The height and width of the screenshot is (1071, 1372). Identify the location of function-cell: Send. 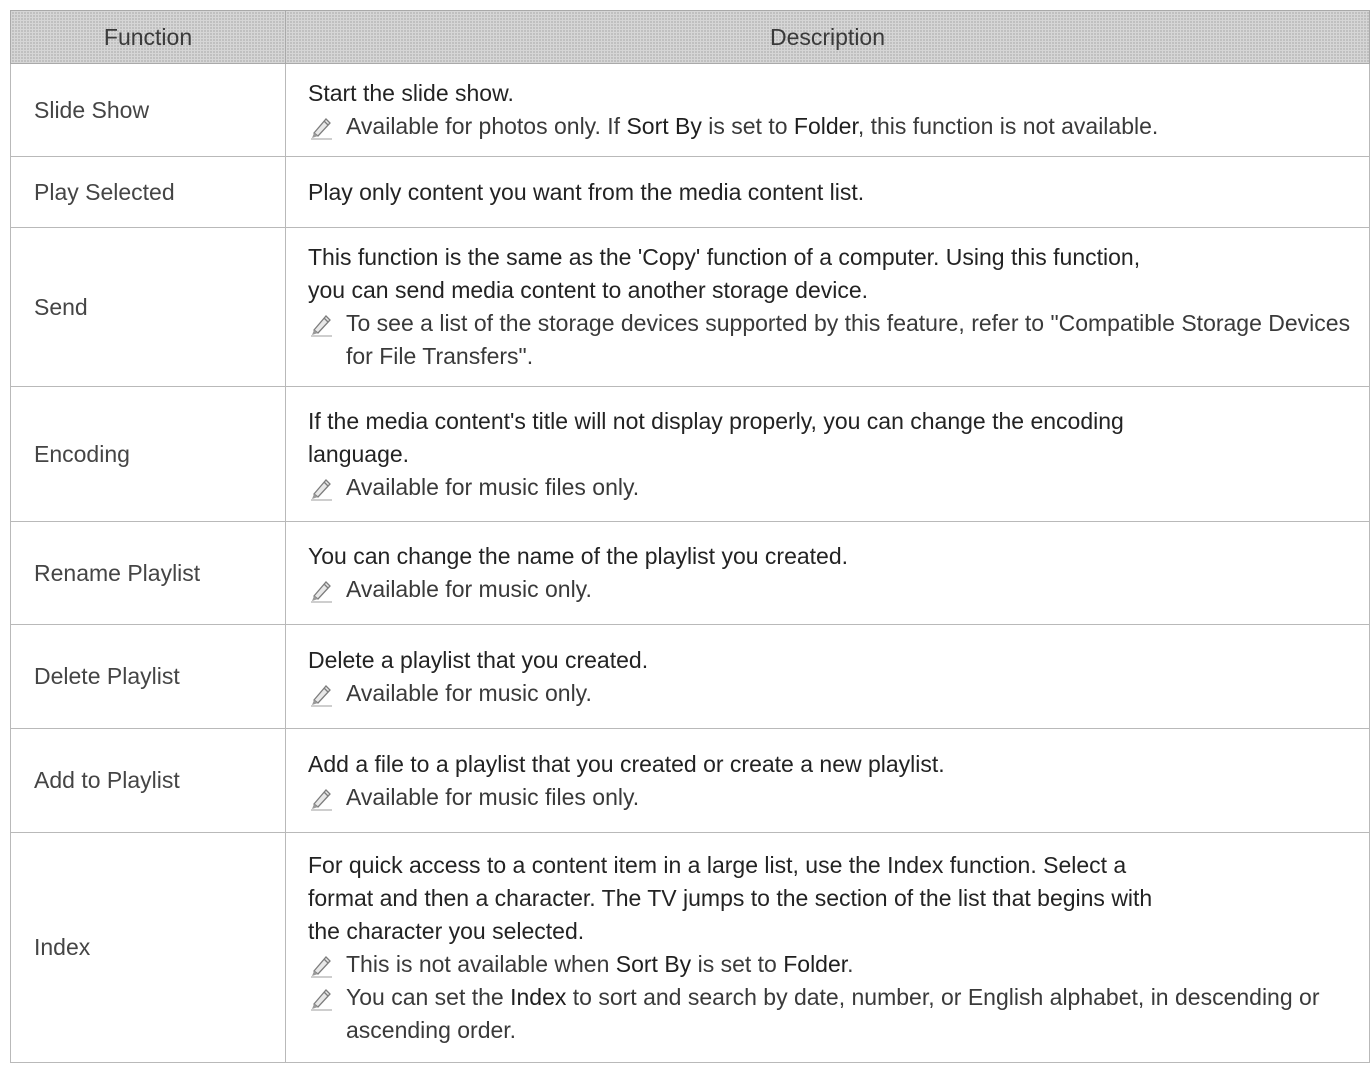
(148, 307).